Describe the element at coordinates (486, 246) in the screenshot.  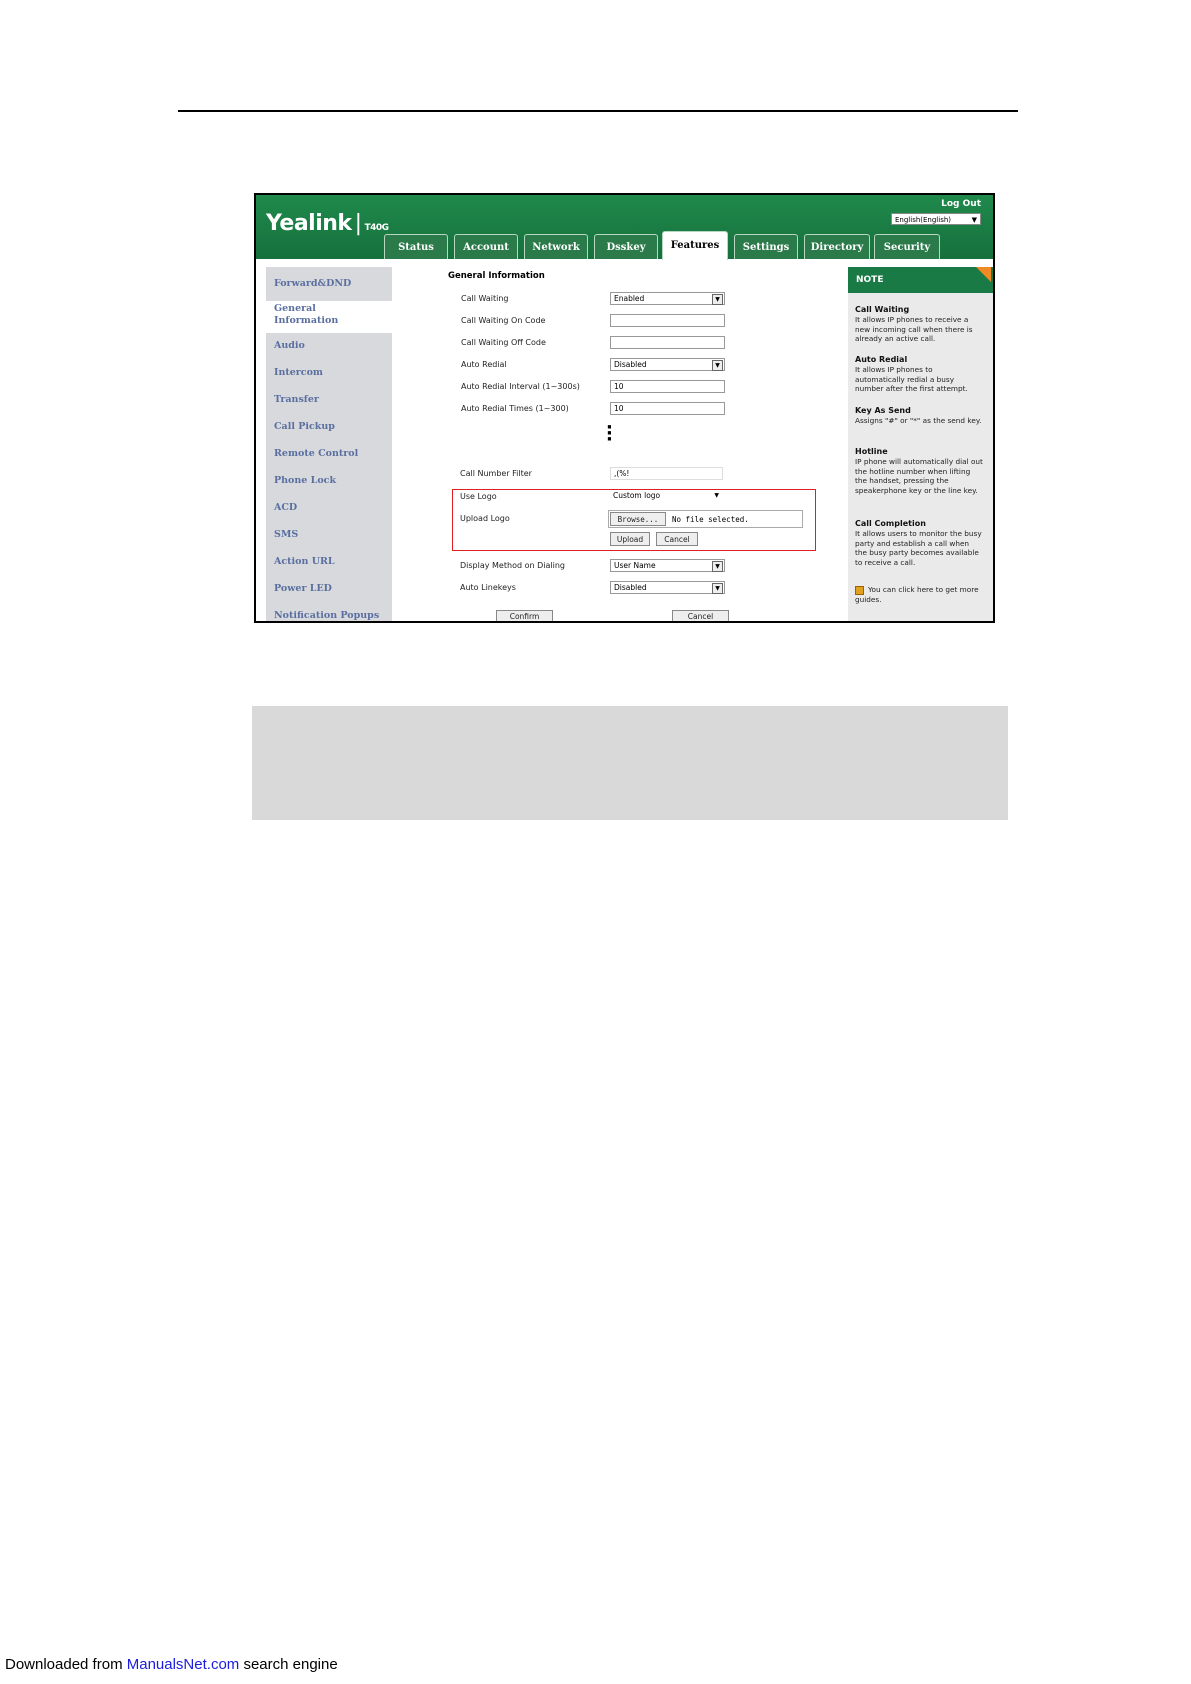
I see `tab-account: Account` at that location.